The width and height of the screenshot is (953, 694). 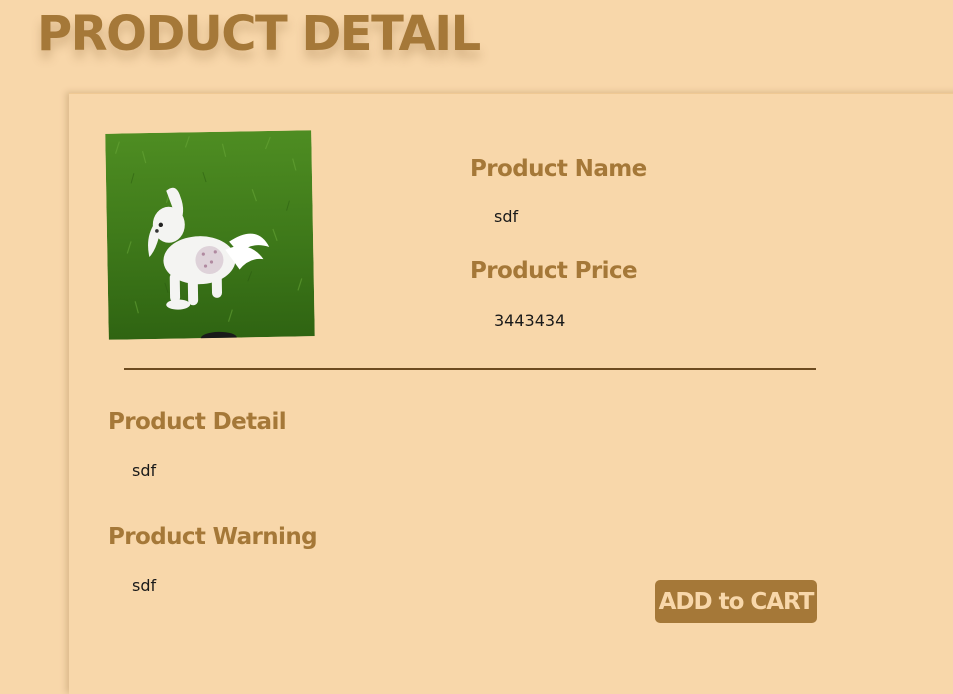 I want to click on page-title: PRODUCT DETAIL, so click(x=259, y=34).